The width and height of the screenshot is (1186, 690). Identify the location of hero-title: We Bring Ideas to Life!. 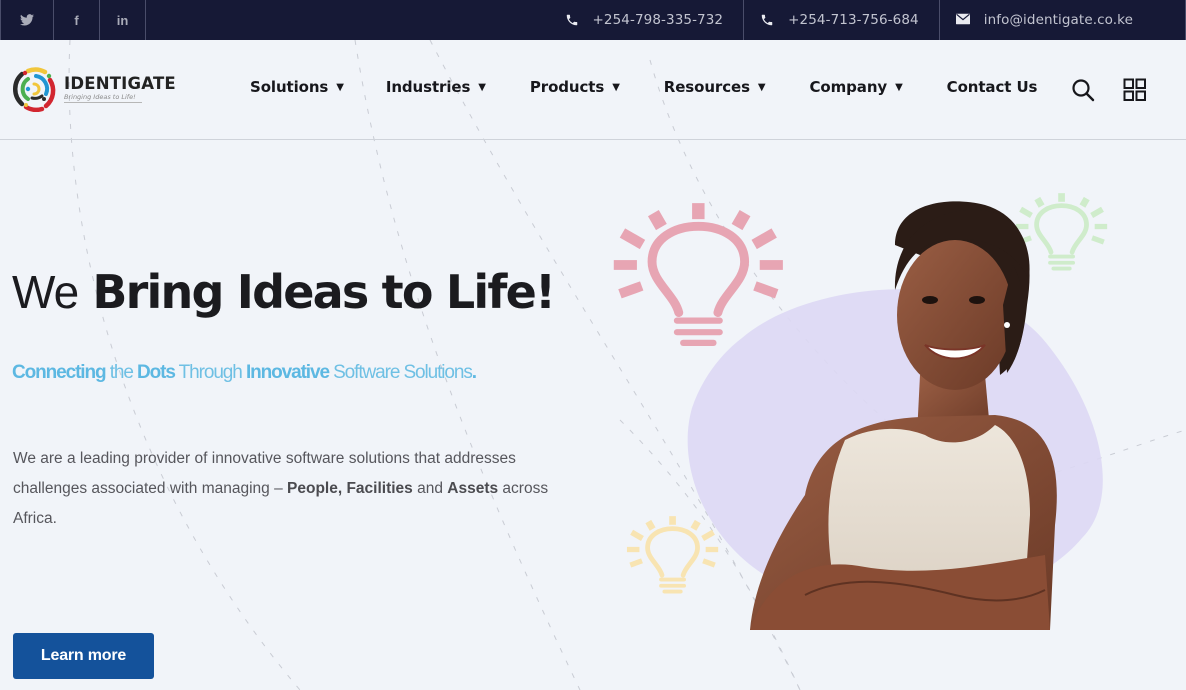
(284, 292).